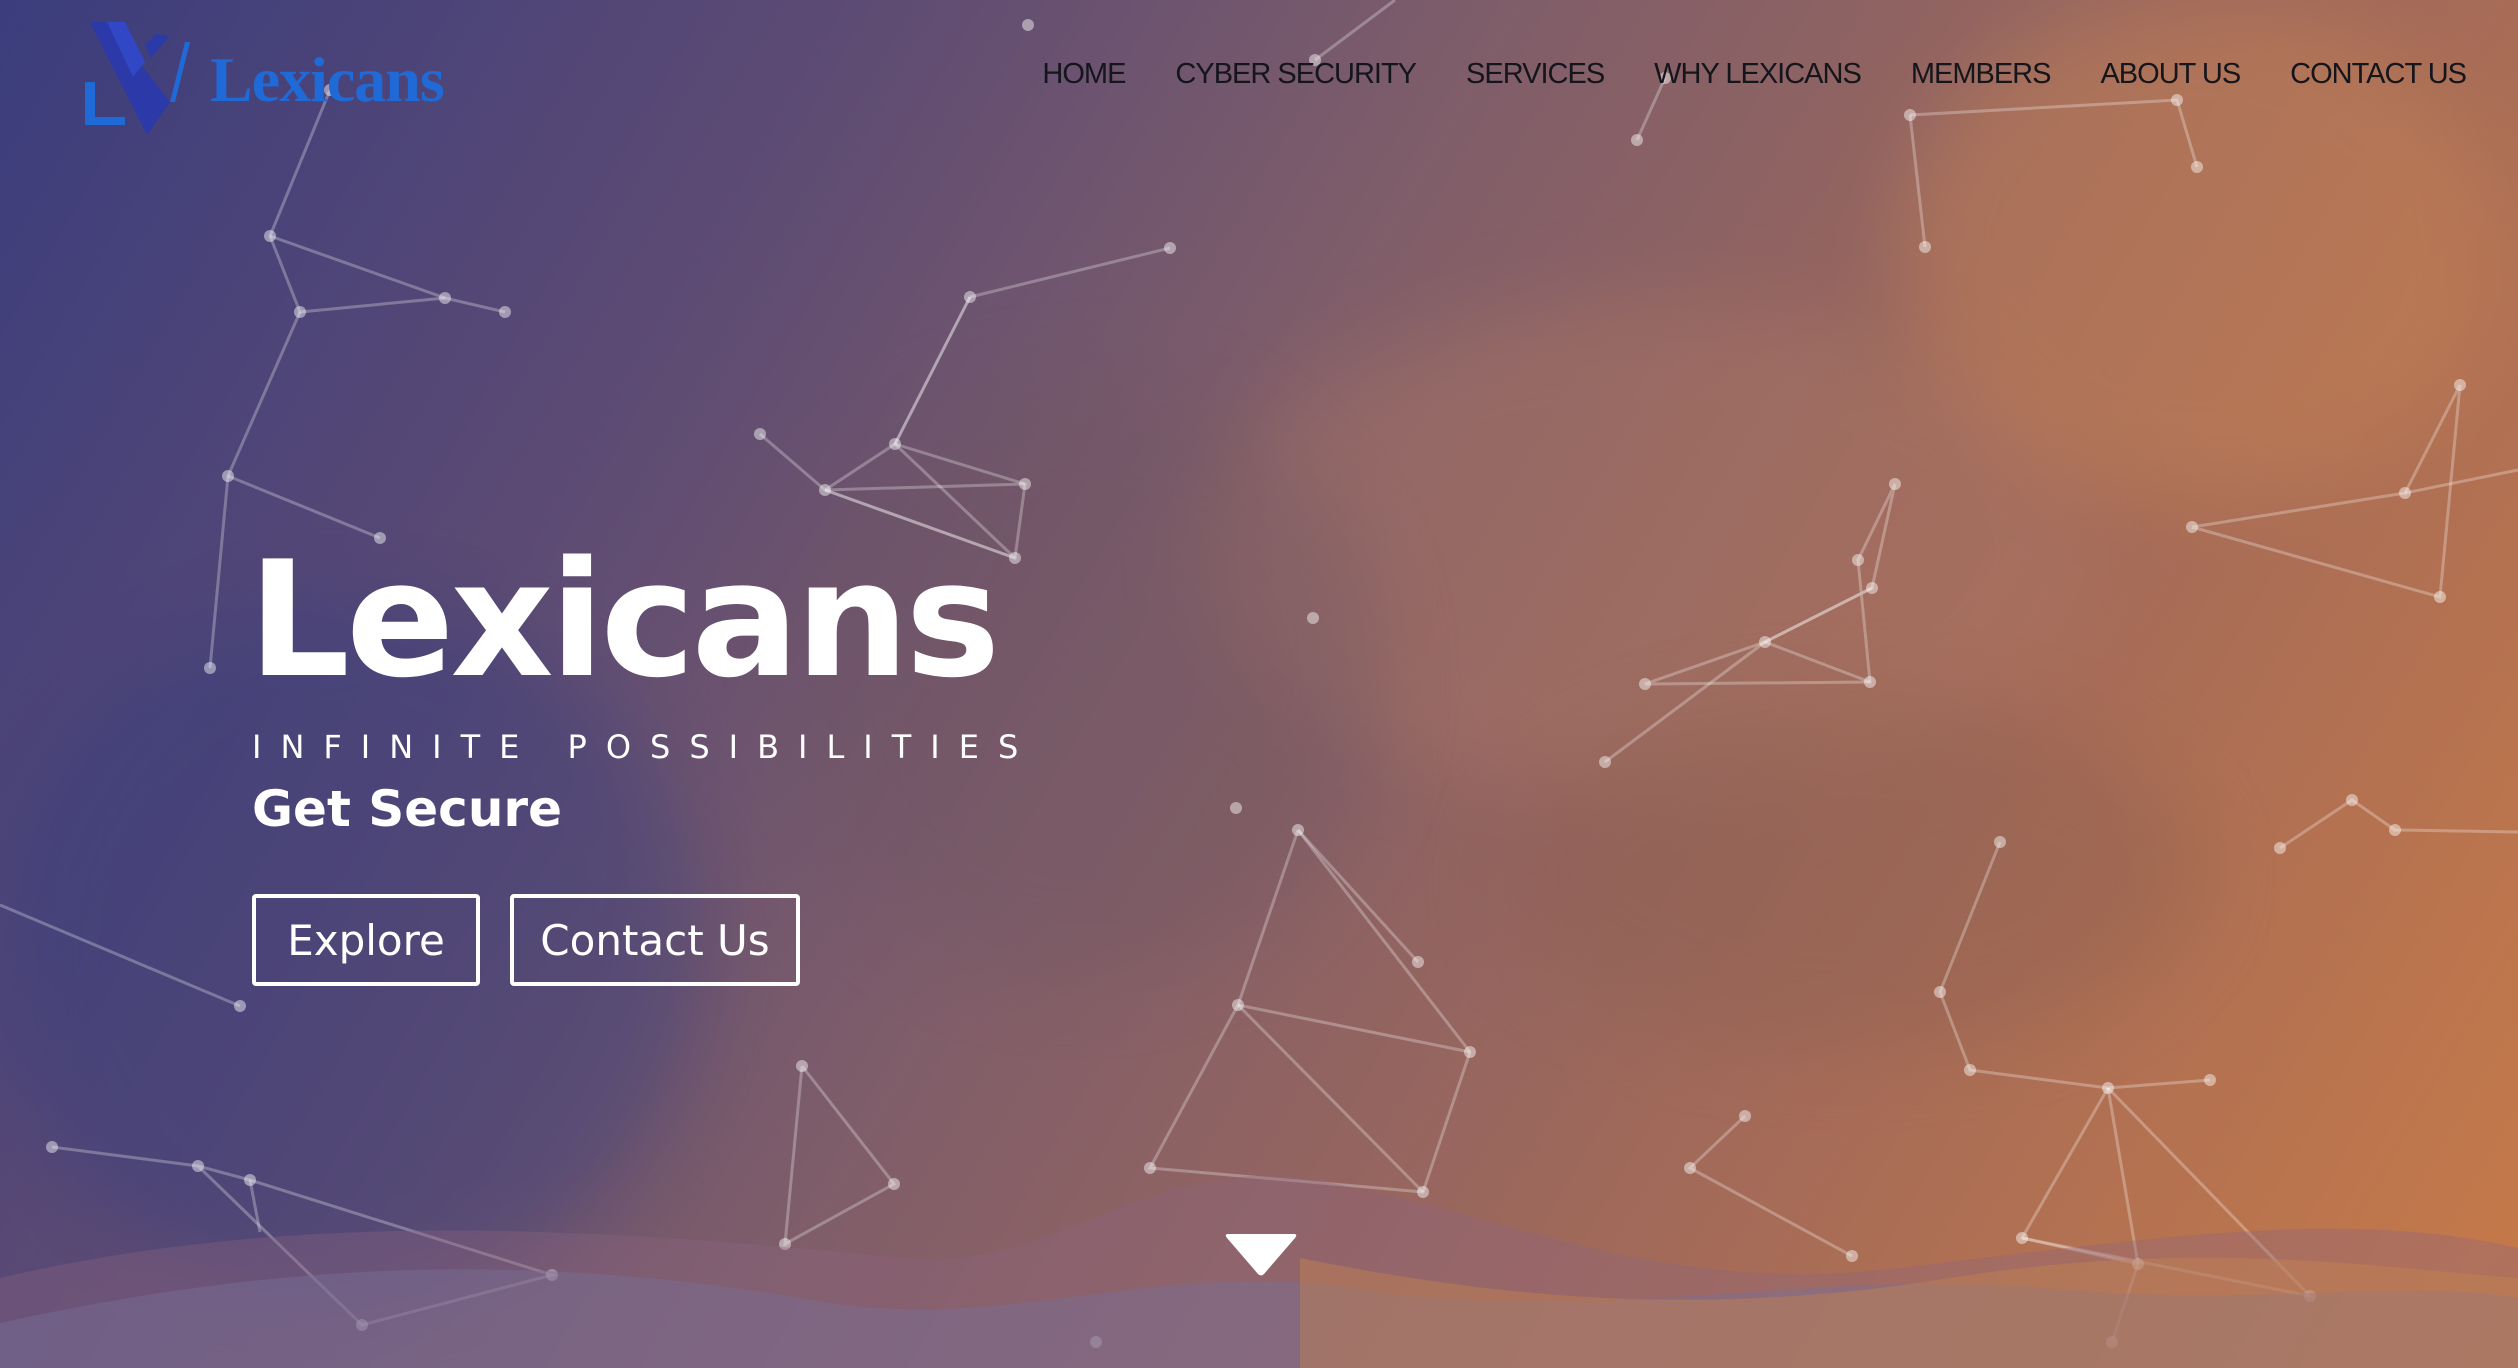 The width and height of the screenshot is (2518, 1368). I want to click on triangle-down-icon, so click(1261, 1254).